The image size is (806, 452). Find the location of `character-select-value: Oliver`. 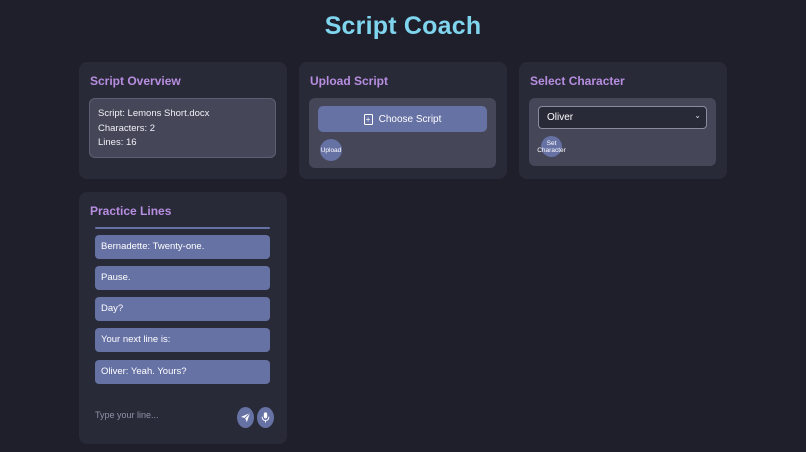

character-select-value: Oliver is located at coordinates (560, 117).